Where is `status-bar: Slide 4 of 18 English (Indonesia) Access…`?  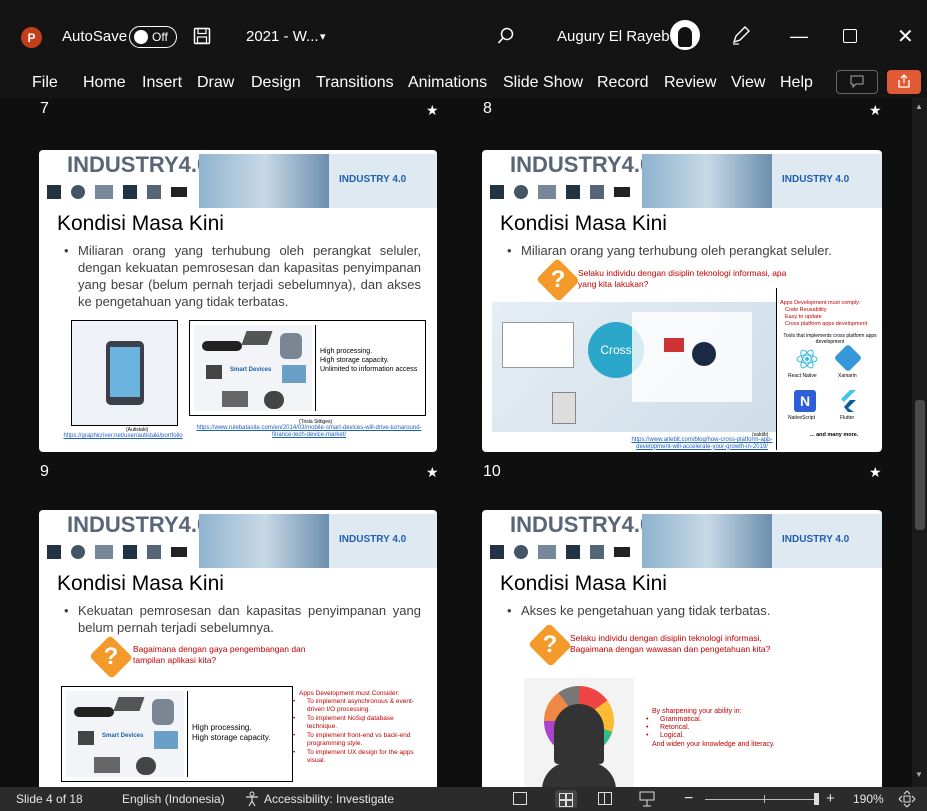 status-bar: Slide 4 of 18 English (Indonesia) Access… is located at coordinates (463, 799).